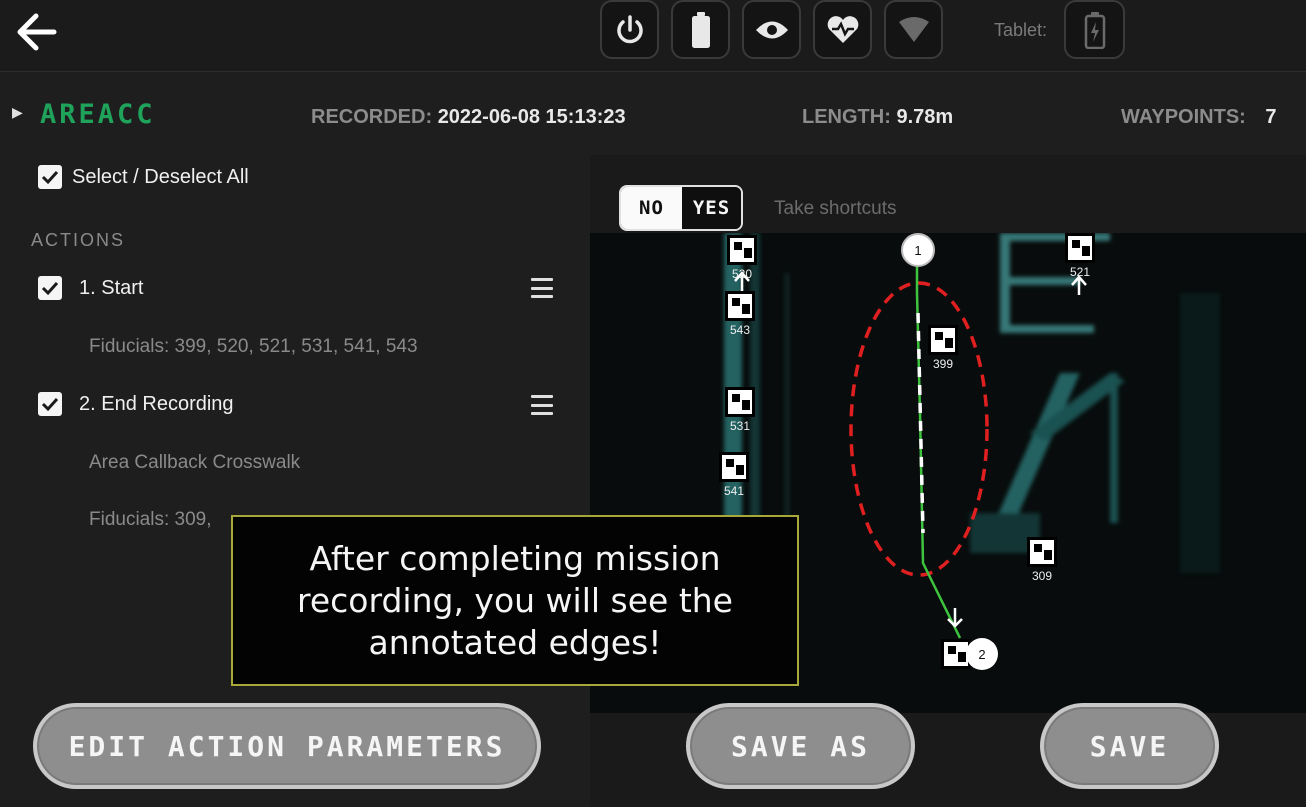 The height and width of the screenshot is (807, 1306). Describe the element at coordinates (740, 315) in the screenshot. I see `fiducial-543: 543` at that location.